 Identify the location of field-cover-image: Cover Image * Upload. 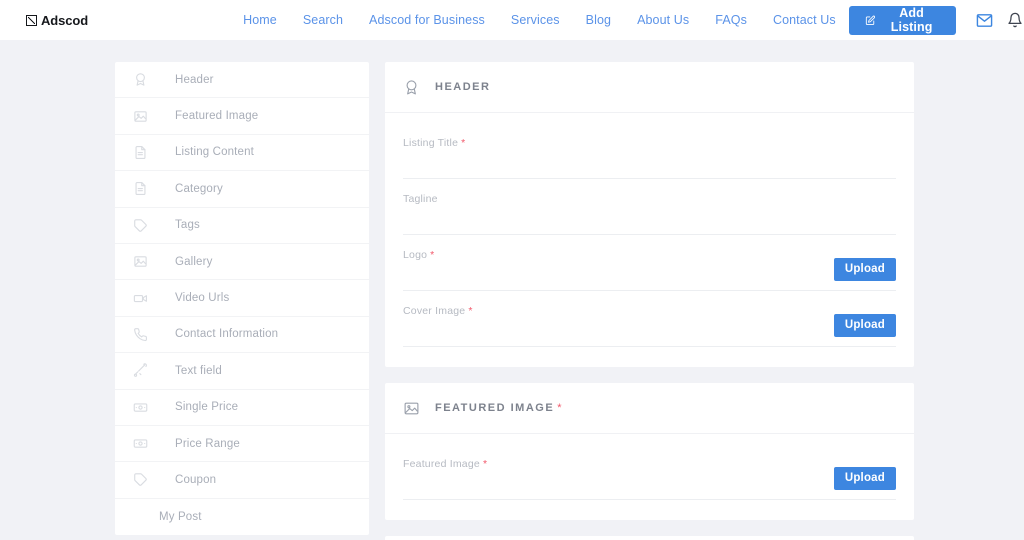
(649, 319).